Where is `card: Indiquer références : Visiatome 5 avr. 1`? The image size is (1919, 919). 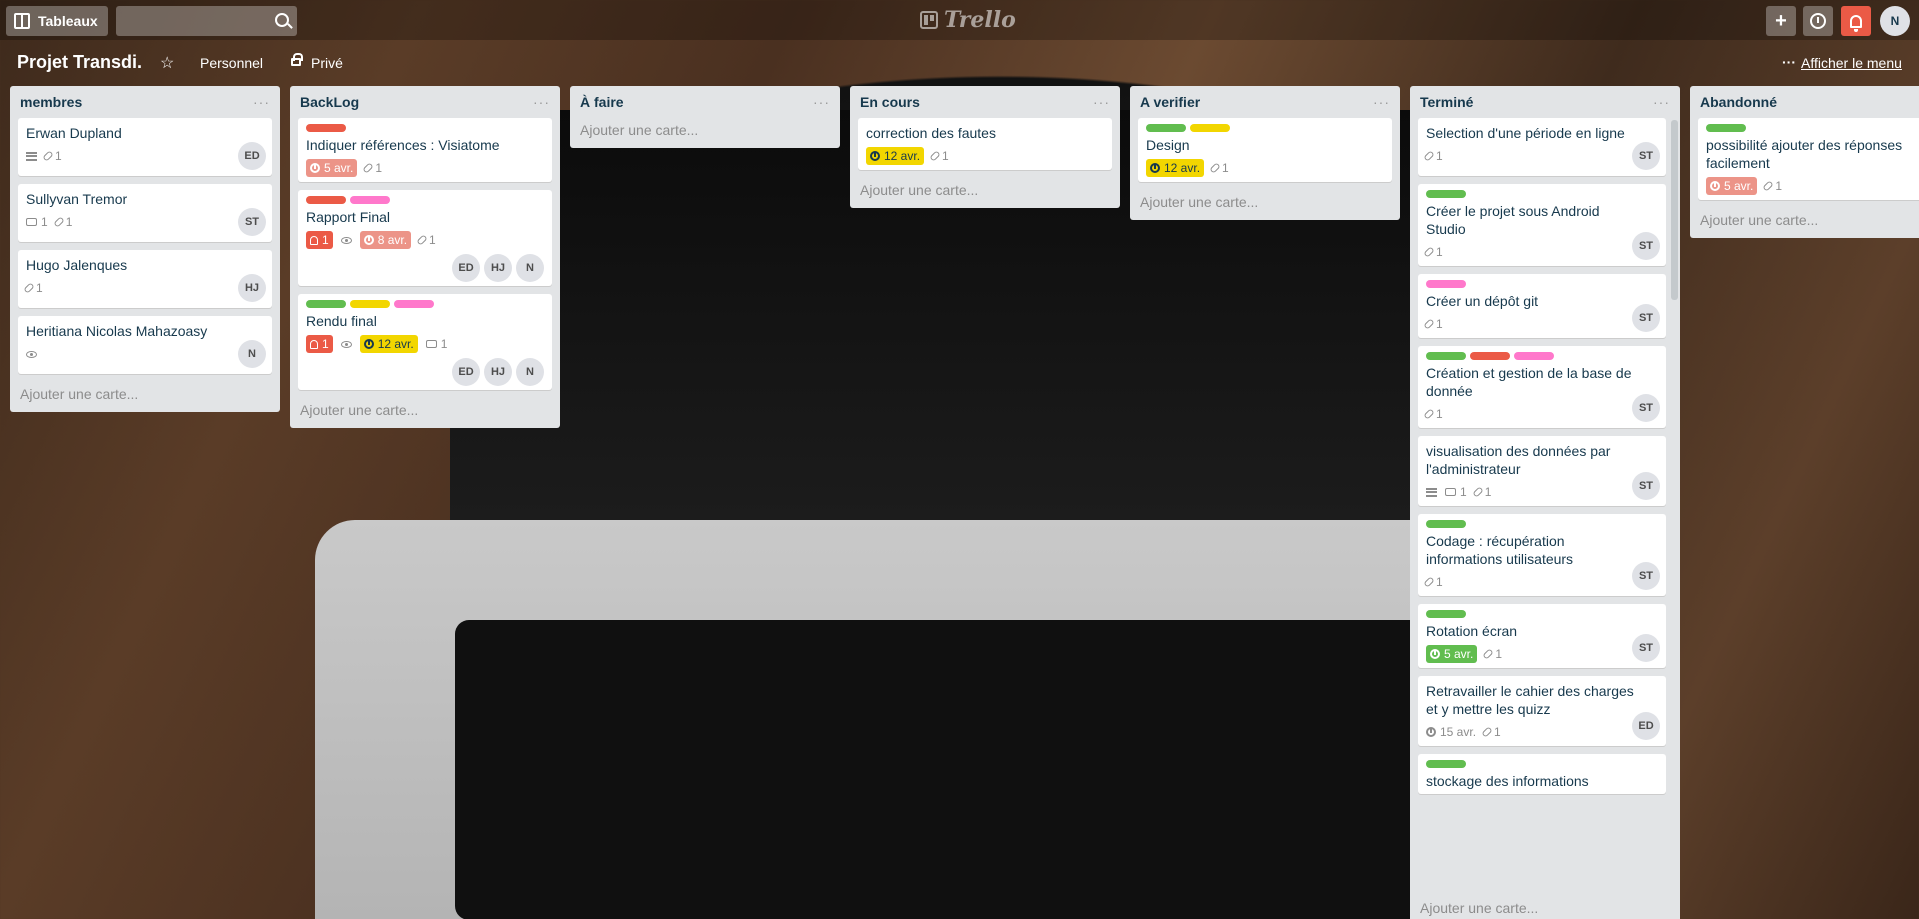 card: Indiquer références : Visiatome 5 avr. 1 is located at coordinates (425, 150).